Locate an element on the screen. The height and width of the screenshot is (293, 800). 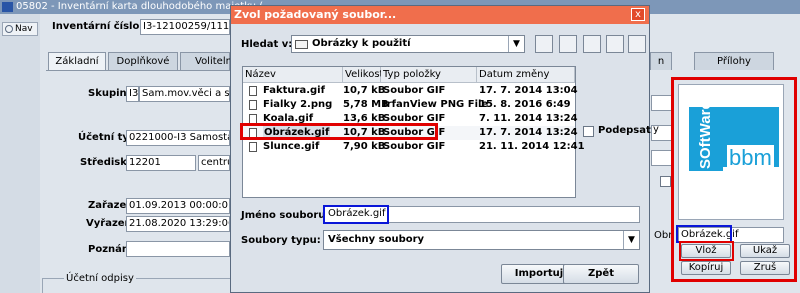
file-date: 17. 7. 2014 13:24 is located at coordinates (528, 132).